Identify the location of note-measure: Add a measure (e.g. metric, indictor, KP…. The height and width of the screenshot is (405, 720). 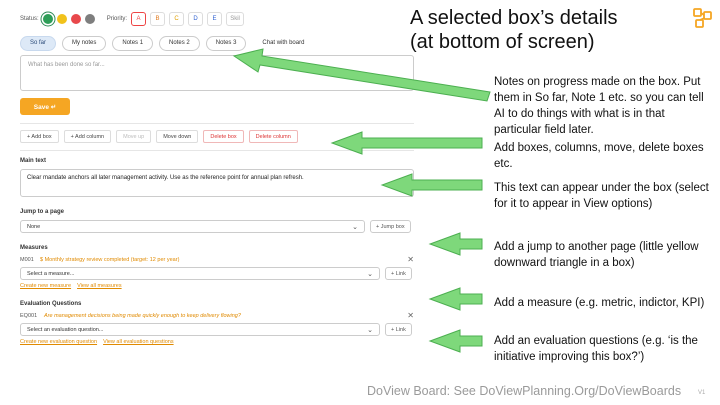
(599, 303).